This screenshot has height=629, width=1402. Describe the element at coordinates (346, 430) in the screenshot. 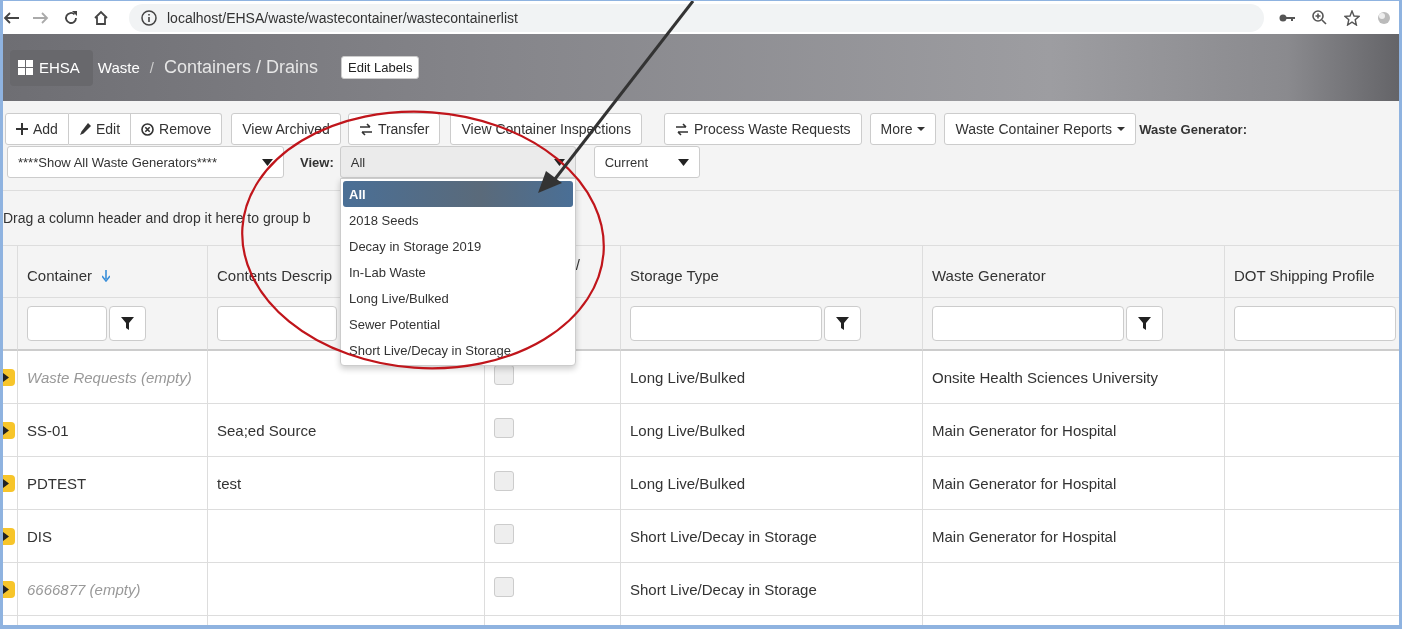

I see `table-cell: Sea;ed Source` at that location.